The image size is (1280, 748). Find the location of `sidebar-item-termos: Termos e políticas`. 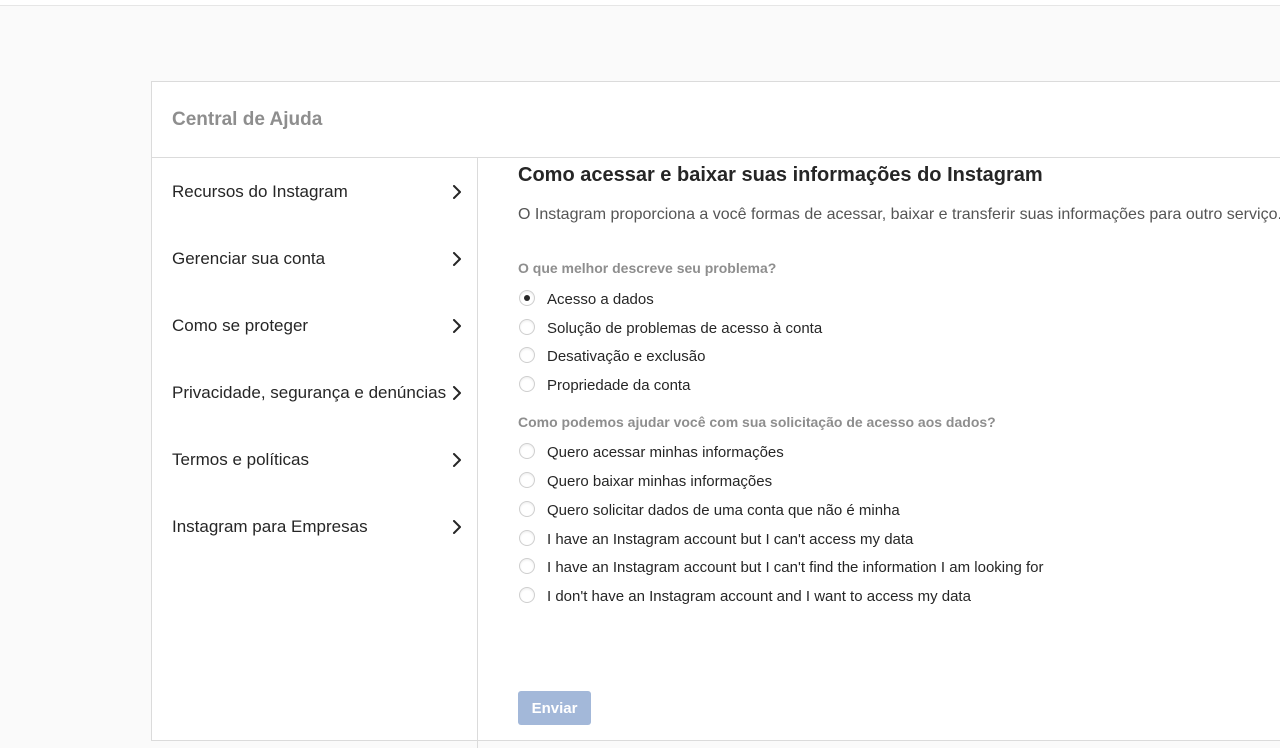

sidebar-item-termos: Termos e políticas is located at coordinates (314, 459).